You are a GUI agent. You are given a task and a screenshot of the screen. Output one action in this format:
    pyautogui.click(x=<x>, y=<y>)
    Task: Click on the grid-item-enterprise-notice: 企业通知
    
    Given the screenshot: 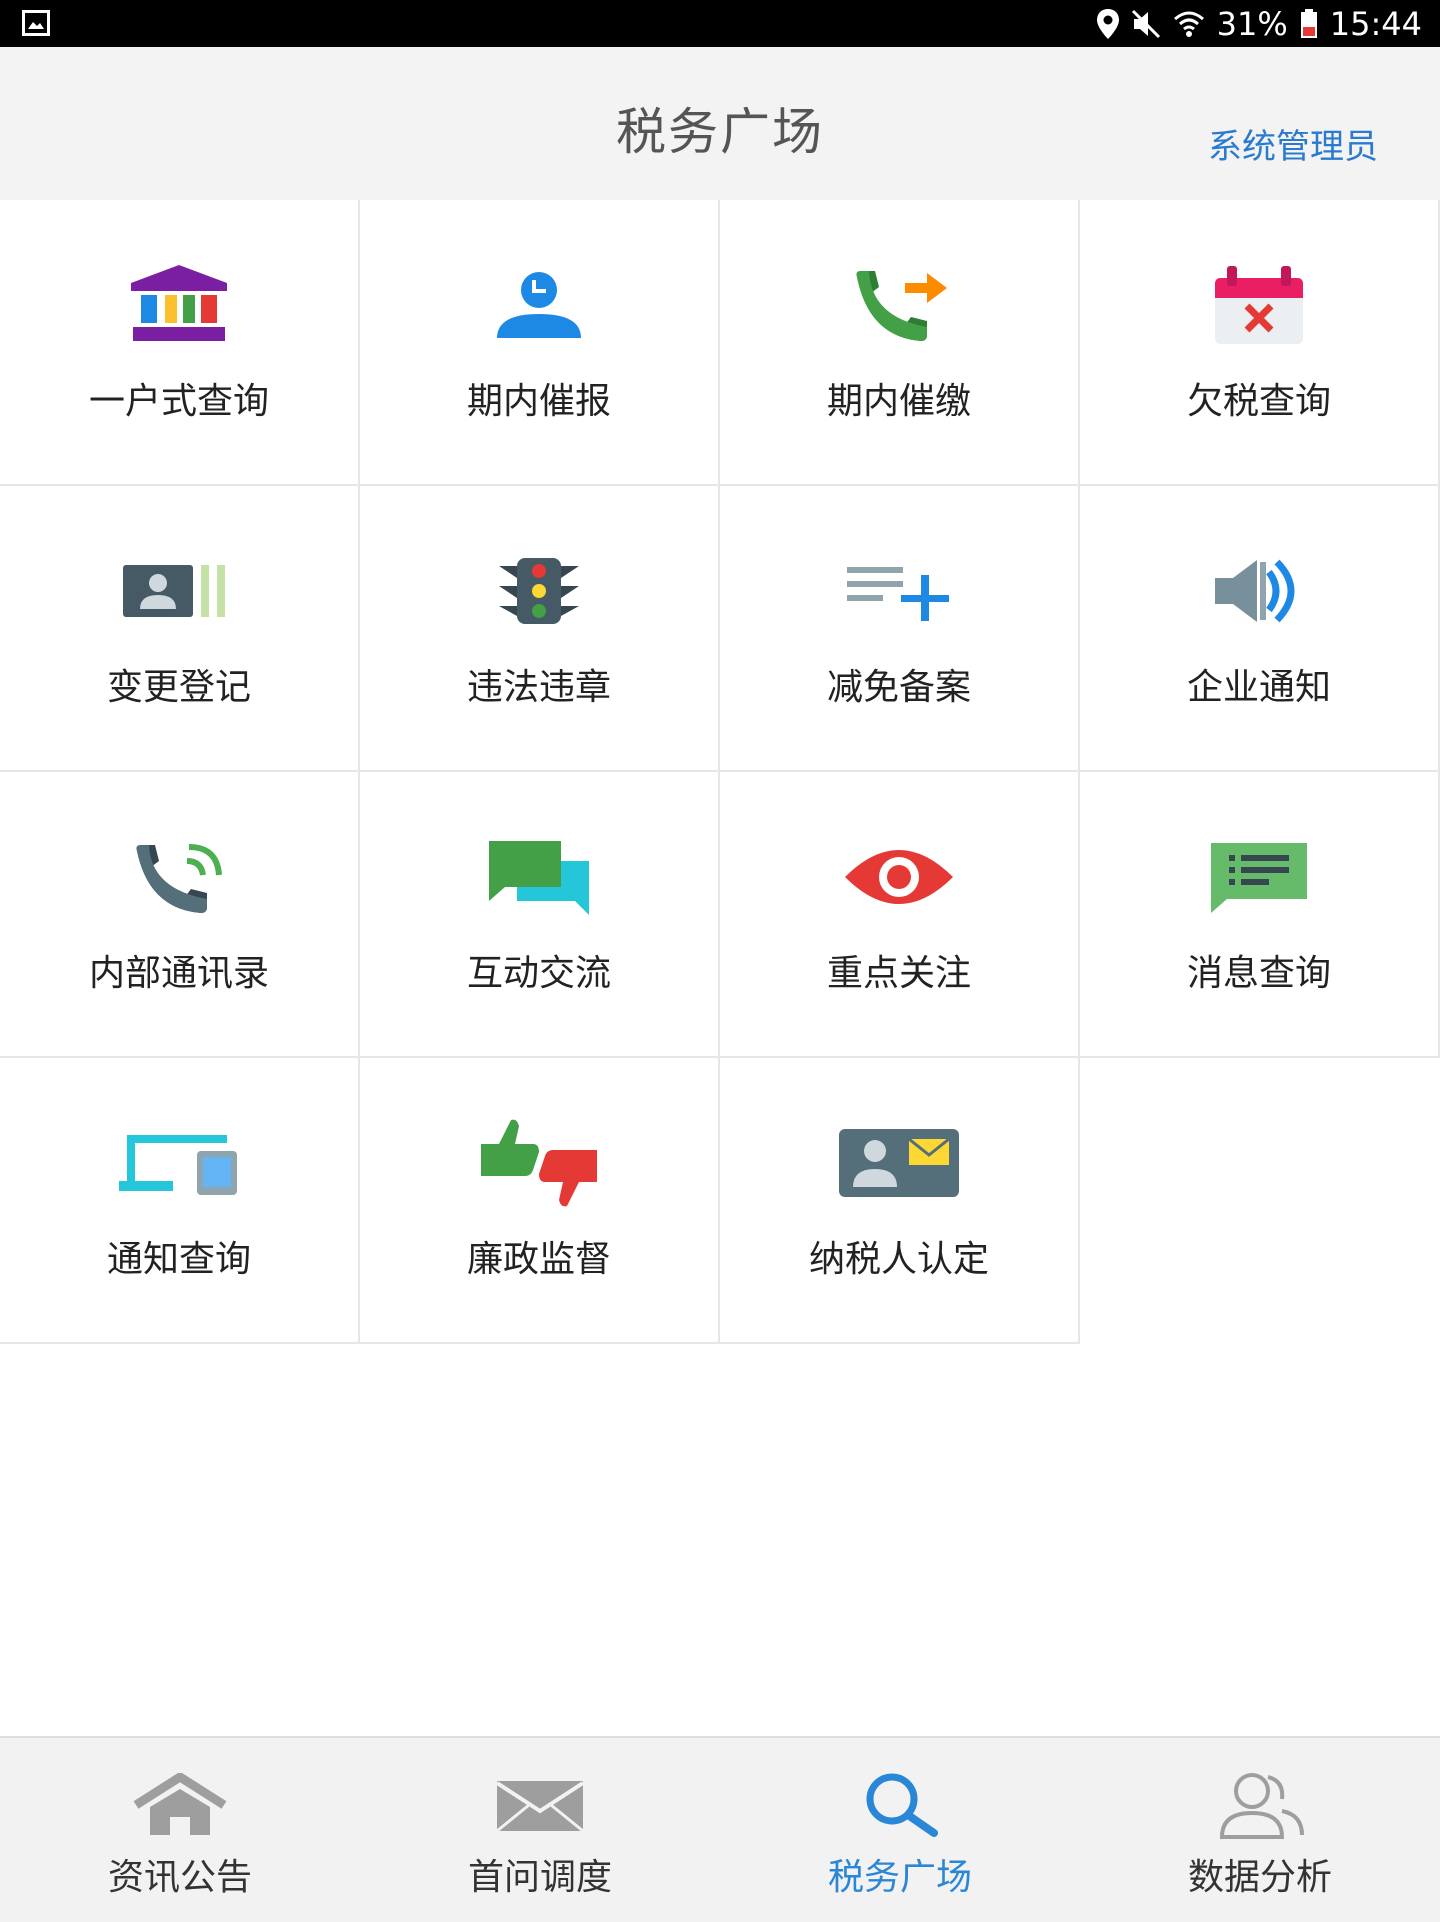 What is the action you would take?
    pyautogui.click(x=1260, y=629)
    